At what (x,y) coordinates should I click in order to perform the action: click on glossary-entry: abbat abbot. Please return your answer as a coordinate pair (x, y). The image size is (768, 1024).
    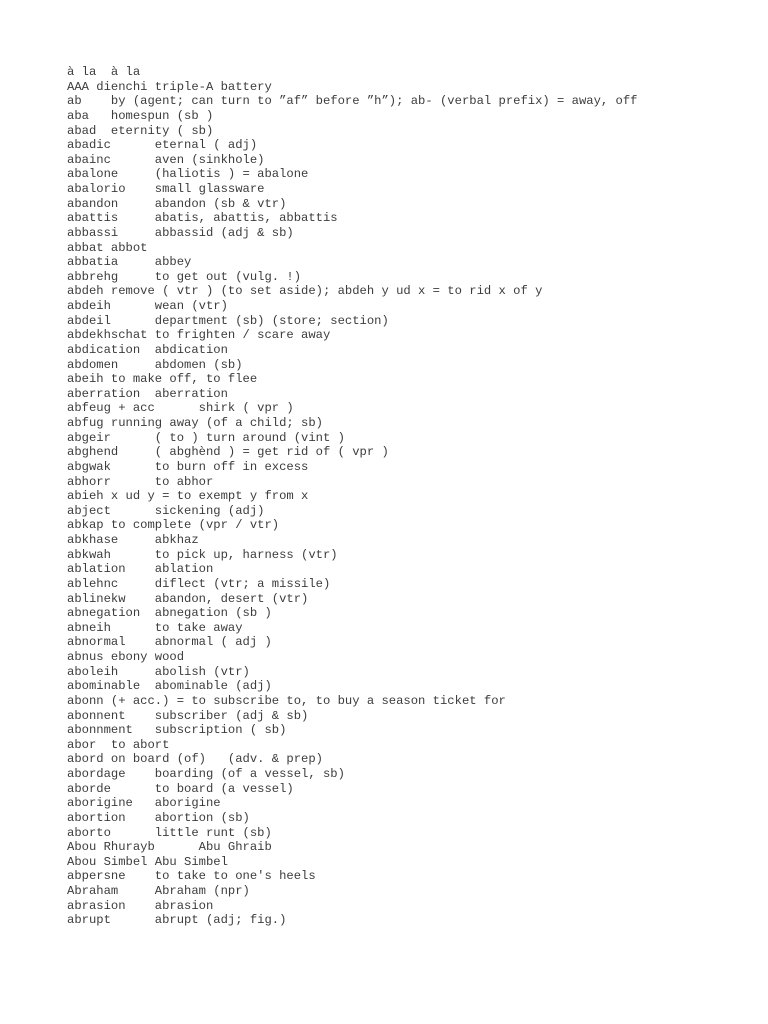
    Looking at the image, I should click on (107, 247).